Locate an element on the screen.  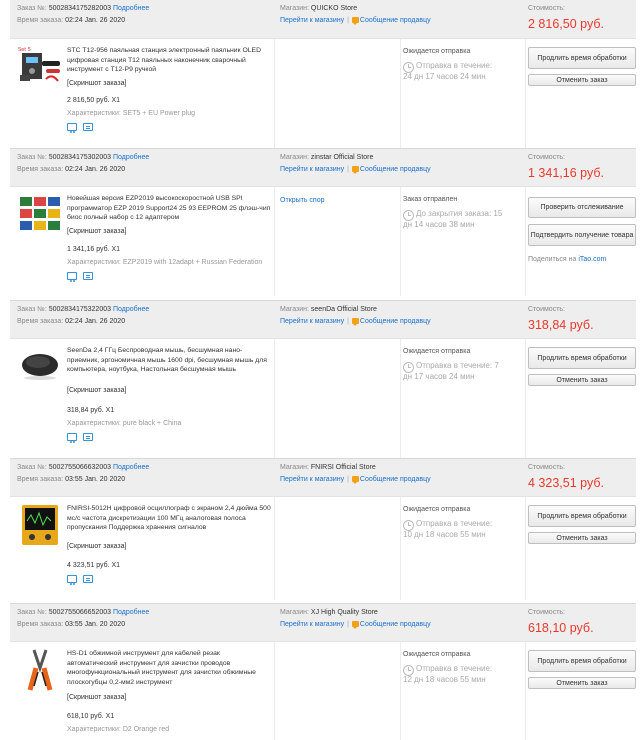
countdown-prefix: До закрытия заказа: 15 is located at coordinates (459, 213).